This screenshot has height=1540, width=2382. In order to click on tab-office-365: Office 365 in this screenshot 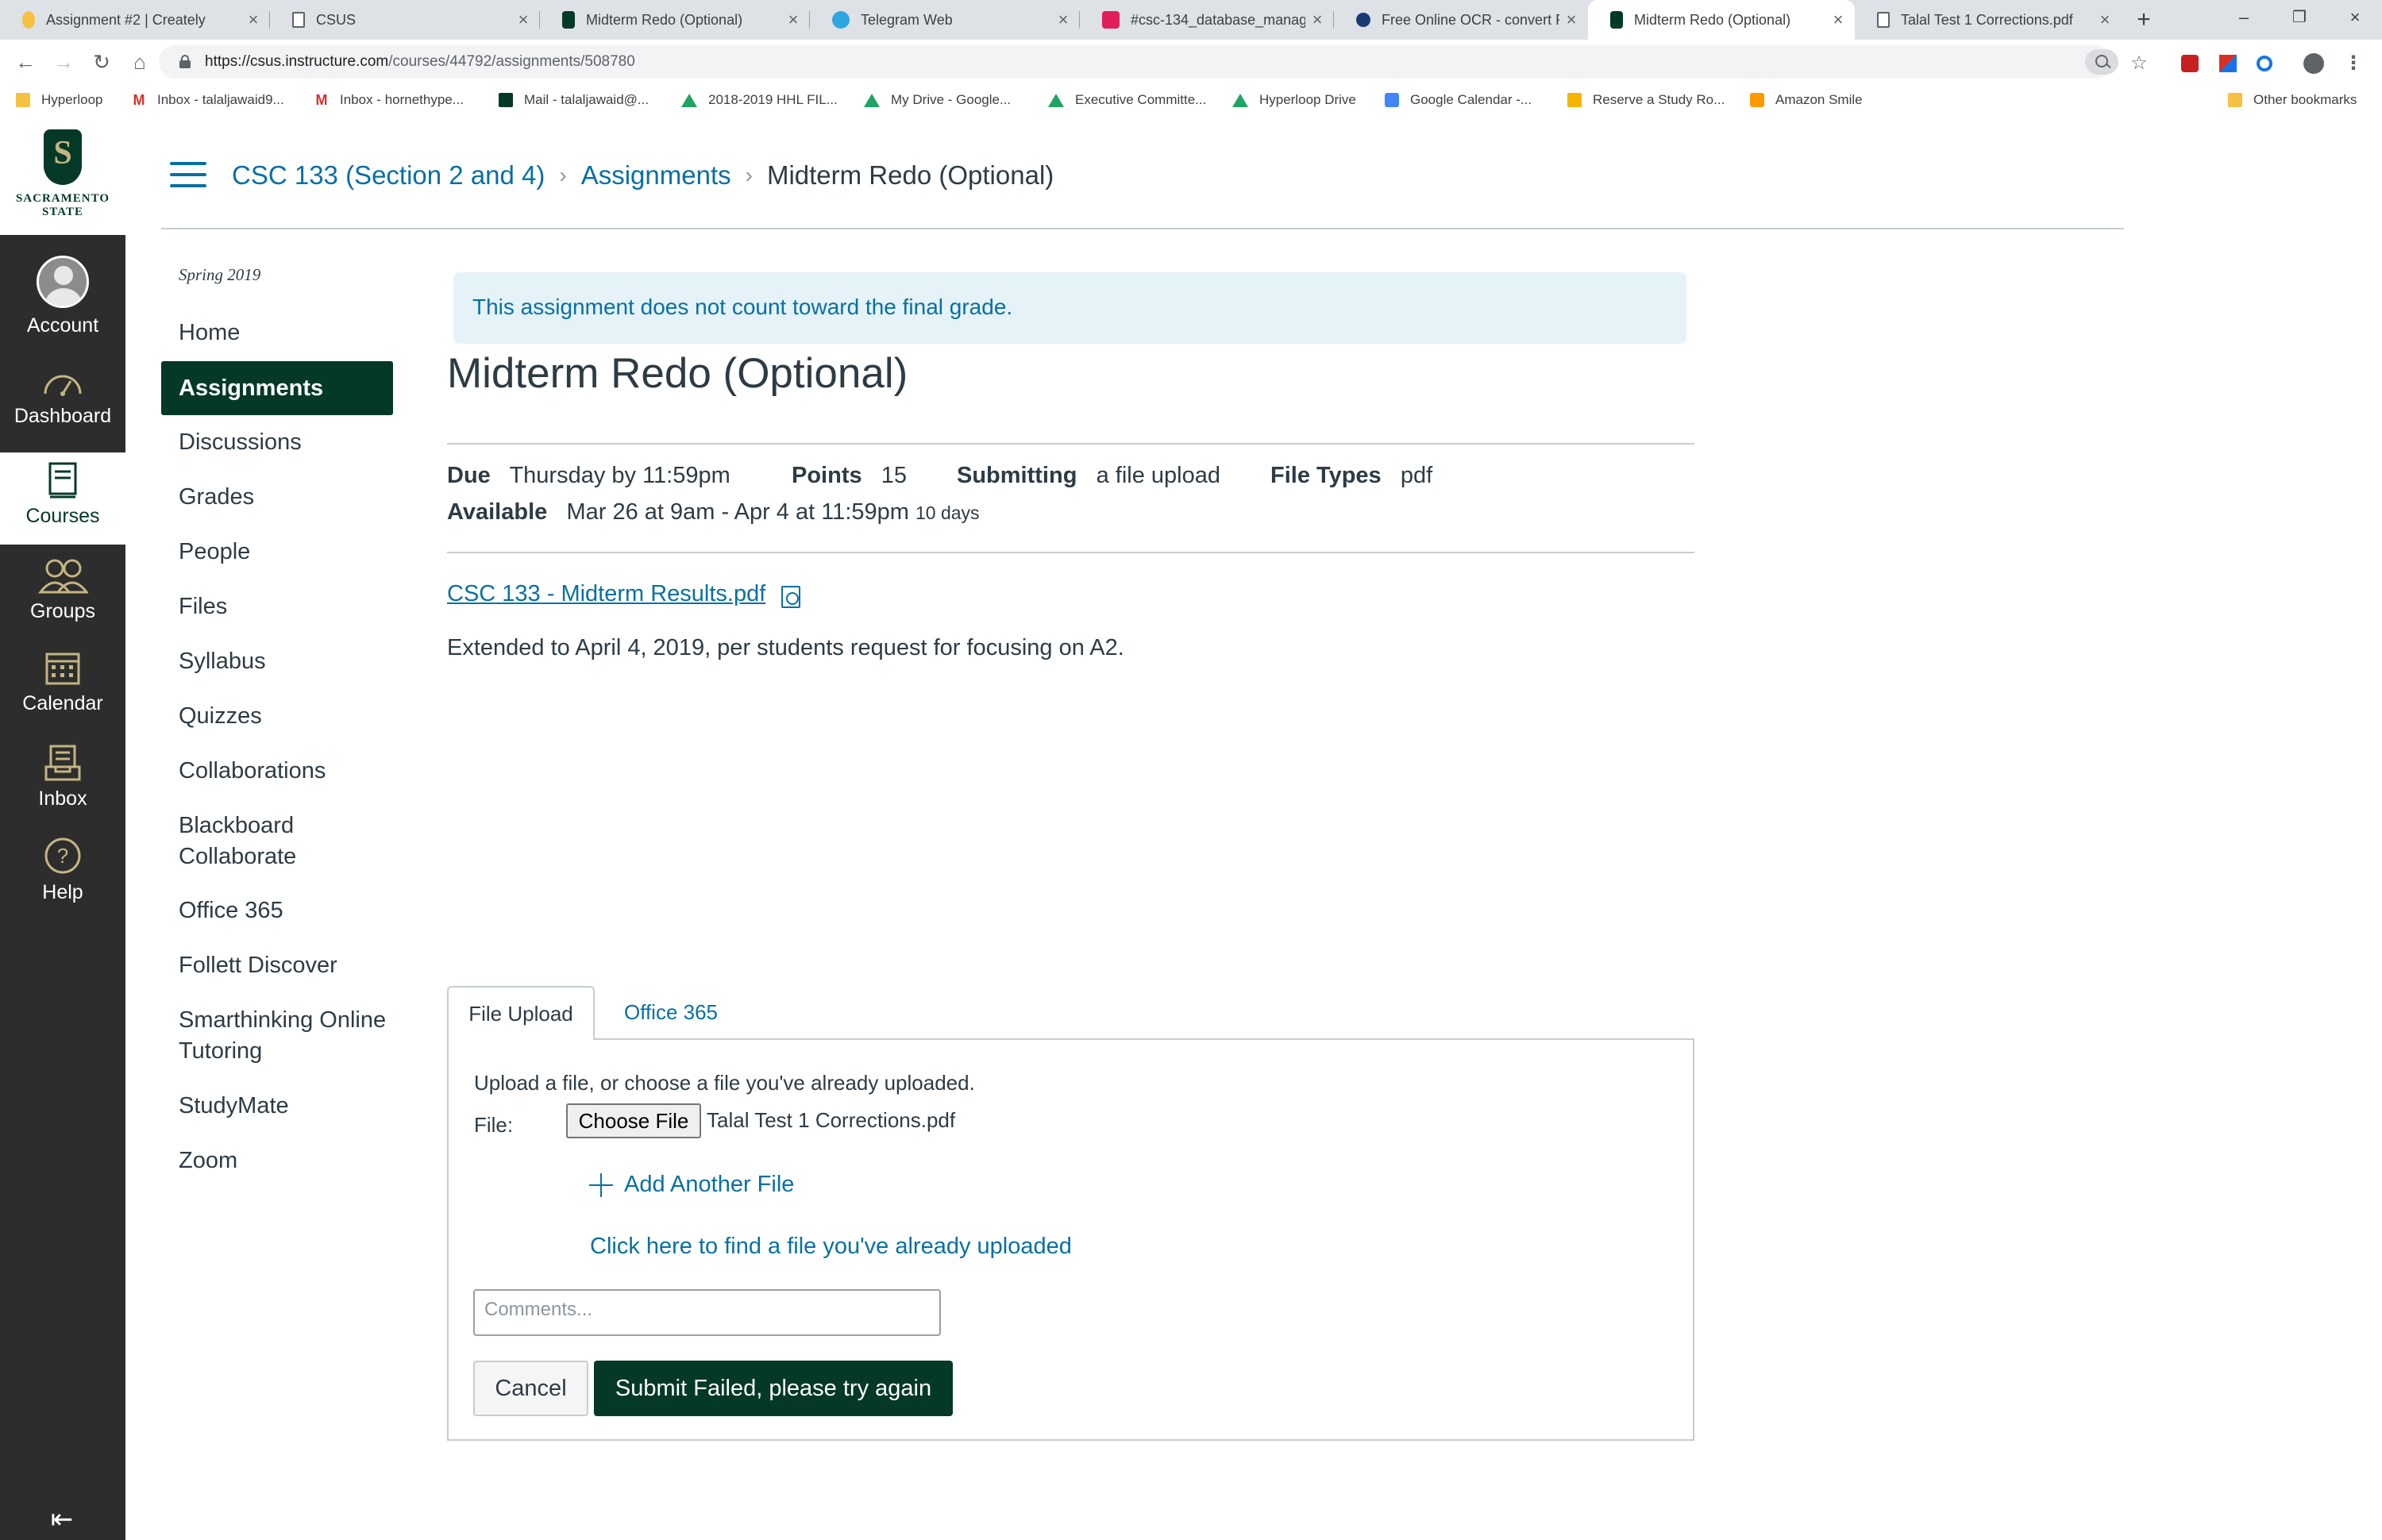, I will do `click(670, 1012)`.